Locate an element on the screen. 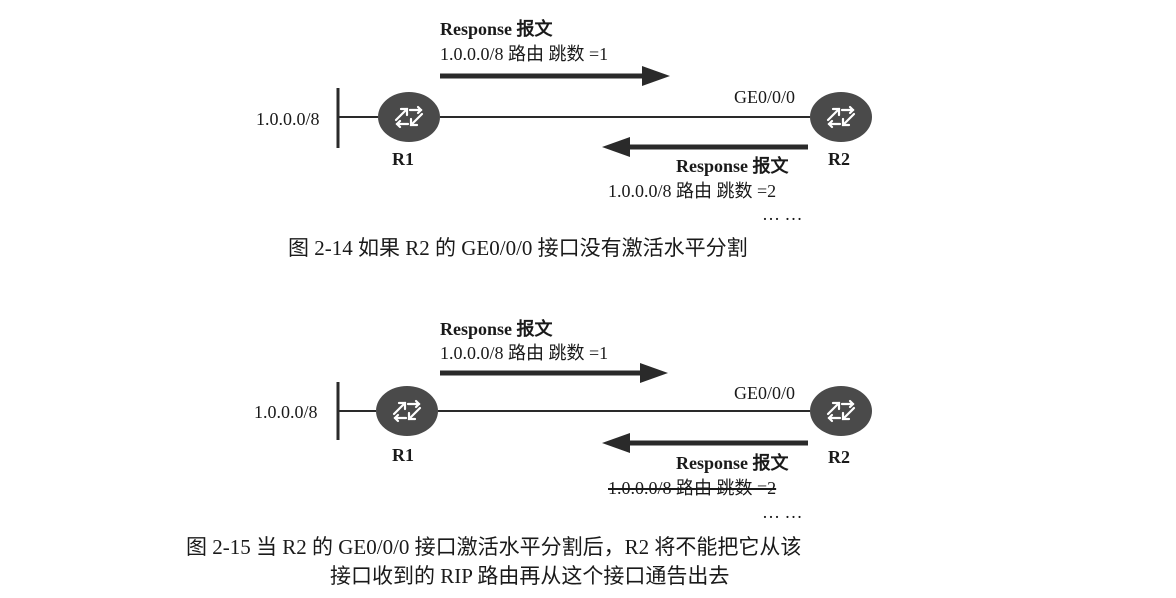  message-route: 1.0.0.0/8 路由 跳数 =2 is located at coordinates (692, 191).